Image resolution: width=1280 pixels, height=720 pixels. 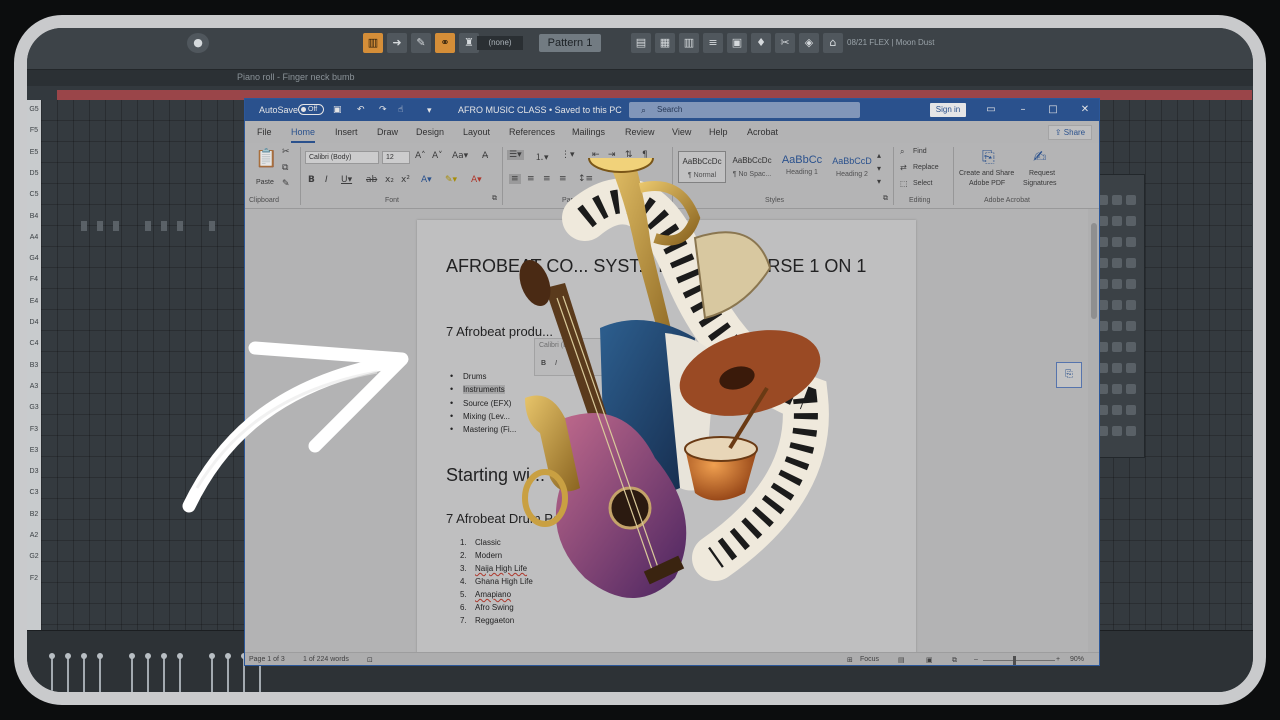 I want to click on fl-channelrack-icon: ≡, so click(x=713, y=43).